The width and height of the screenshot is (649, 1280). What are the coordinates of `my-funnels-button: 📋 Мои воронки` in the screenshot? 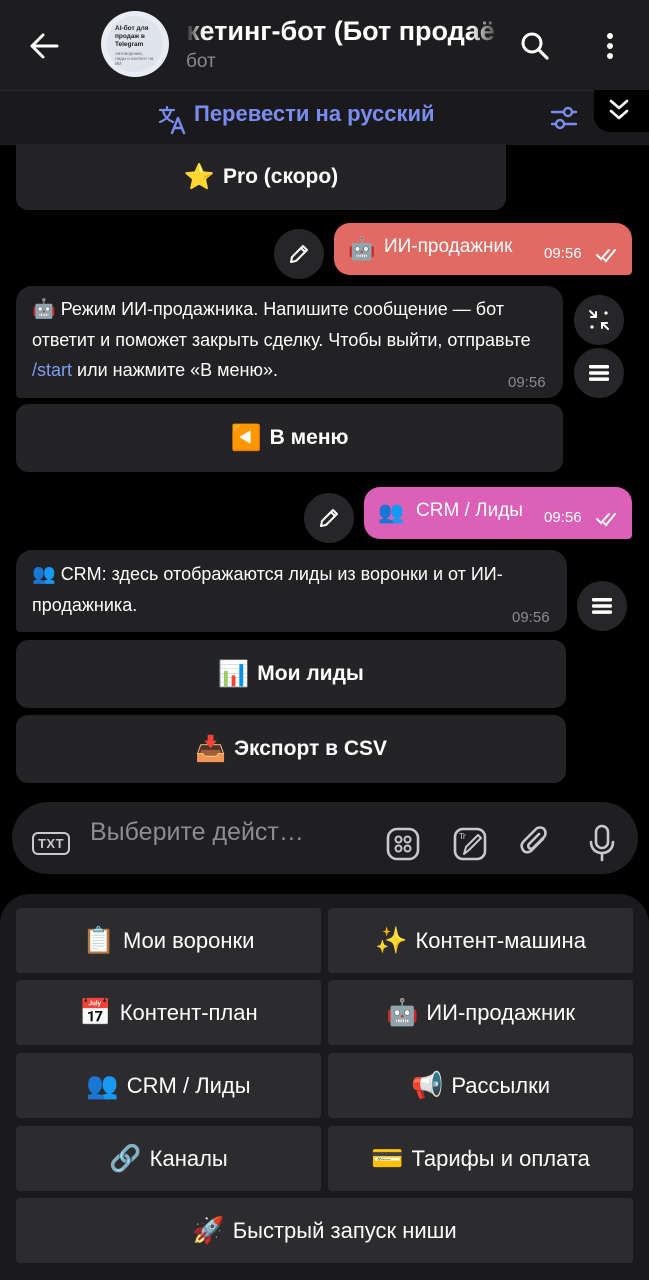 It's located at (168, 940).